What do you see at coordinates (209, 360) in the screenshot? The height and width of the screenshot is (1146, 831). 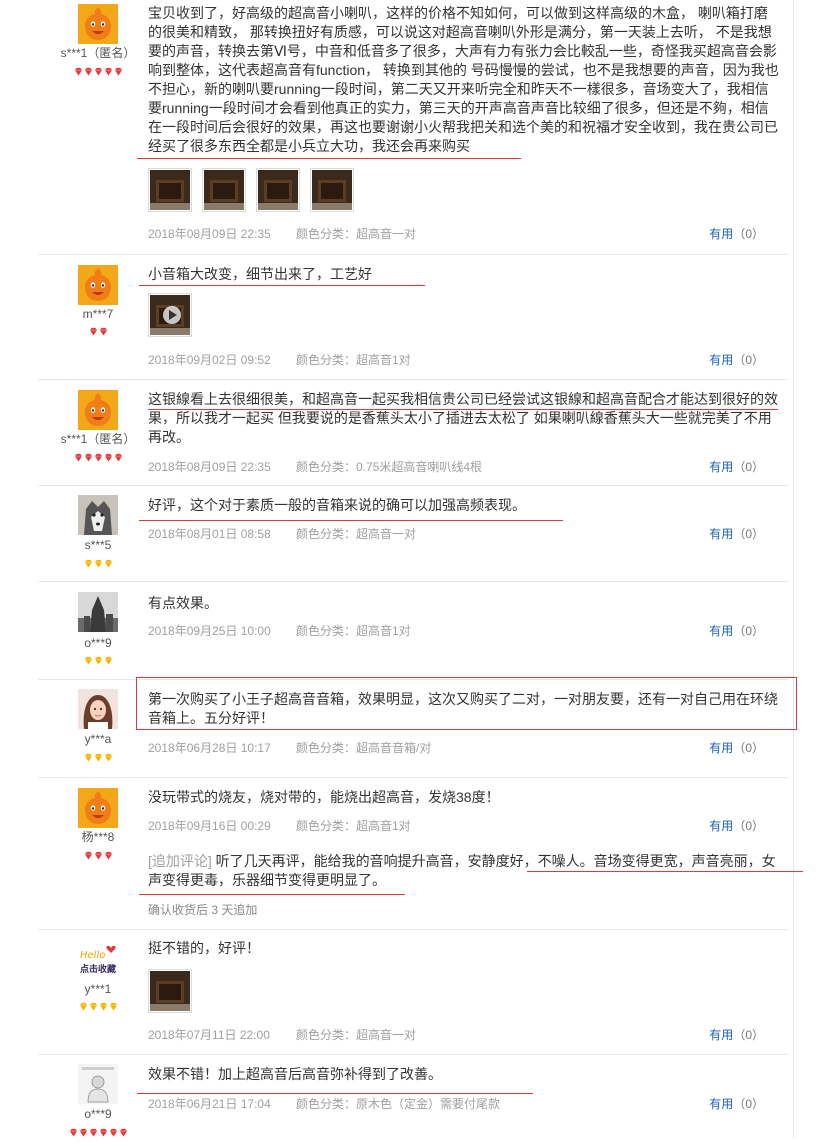 I see `review-date: 2018年09月02日 09:52` at bounding box center [209, 360].